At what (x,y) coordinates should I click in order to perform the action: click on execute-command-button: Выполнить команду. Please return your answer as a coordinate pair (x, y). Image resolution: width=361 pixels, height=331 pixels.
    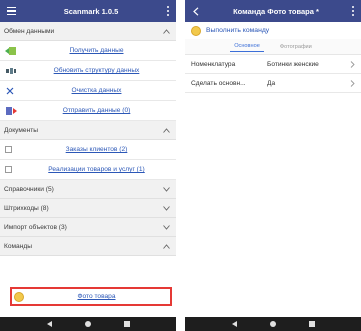
    Looking at the image, I should click on (273, 30).